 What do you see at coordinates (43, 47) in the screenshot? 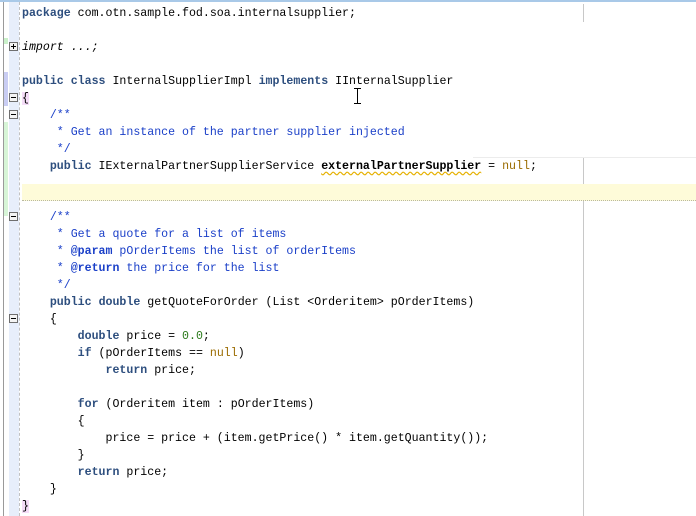
I see `keyword: import` at bounding box center [43, 47].